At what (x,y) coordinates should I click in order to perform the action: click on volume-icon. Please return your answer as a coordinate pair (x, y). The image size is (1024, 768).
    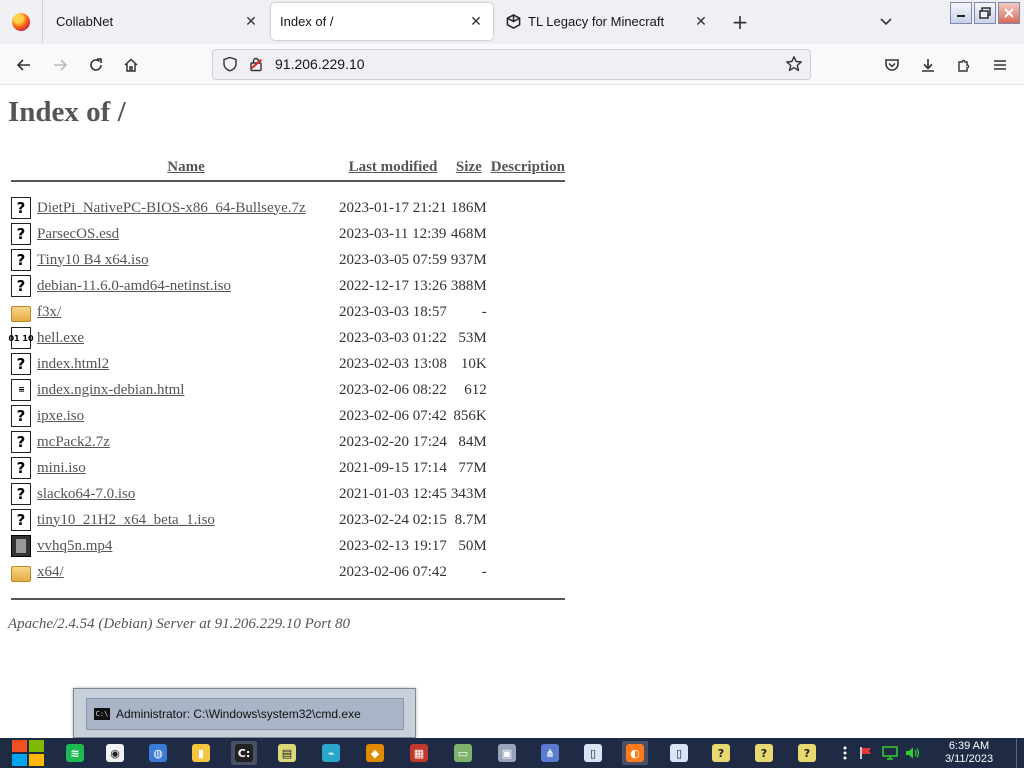
    Looking at the image, I should click on (913, 753).